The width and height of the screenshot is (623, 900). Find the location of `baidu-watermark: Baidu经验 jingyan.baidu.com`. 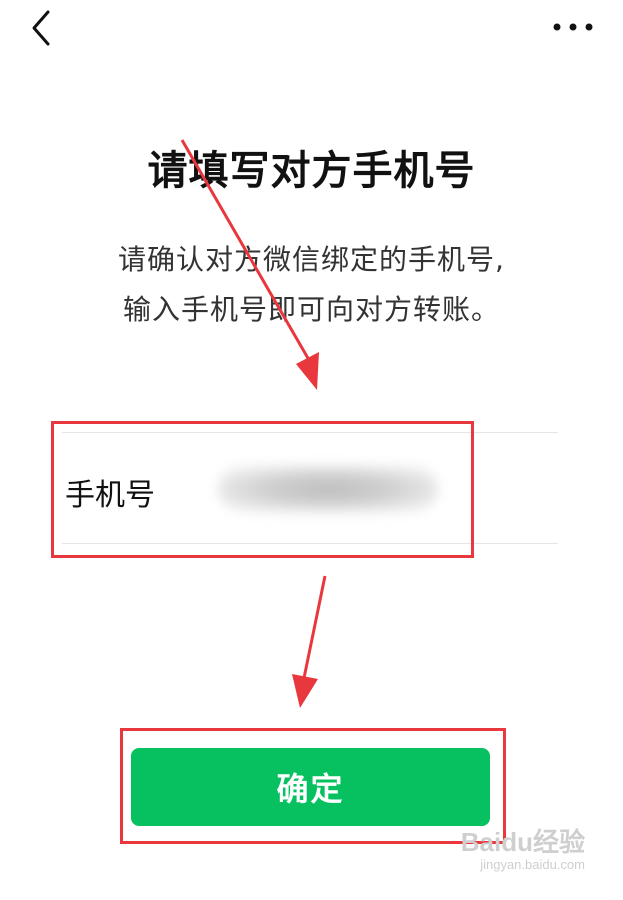

baidu-watermark: Baidu经验 jingyan.baidu.com is located at coordinates (523, 847).